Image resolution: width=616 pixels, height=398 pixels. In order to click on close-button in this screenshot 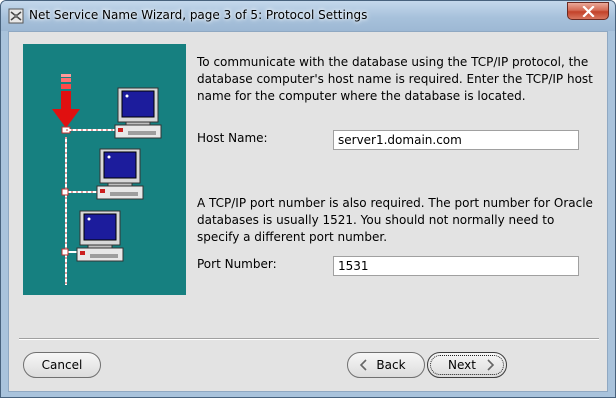, I will do `click(588, 11)`.